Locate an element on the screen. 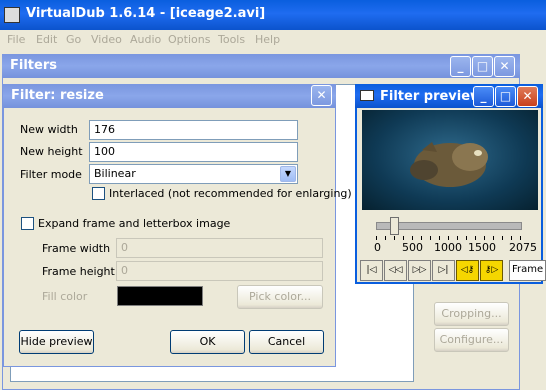  tick-label-1000: 1000 is located at coordinates (448, 247).